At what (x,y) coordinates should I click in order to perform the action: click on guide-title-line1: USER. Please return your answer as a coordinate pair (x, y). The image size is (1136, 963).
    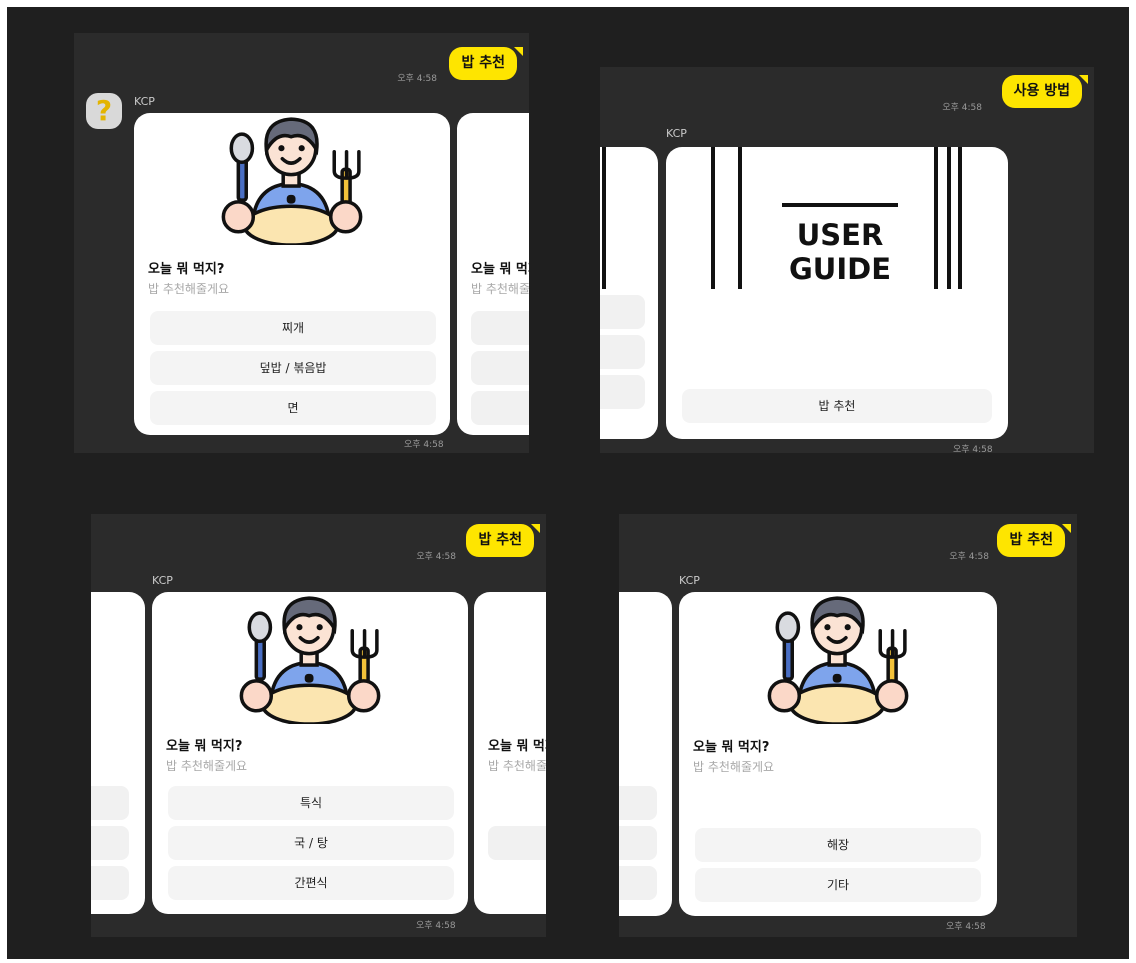
    Looking at the image, I should click on (840, 235).